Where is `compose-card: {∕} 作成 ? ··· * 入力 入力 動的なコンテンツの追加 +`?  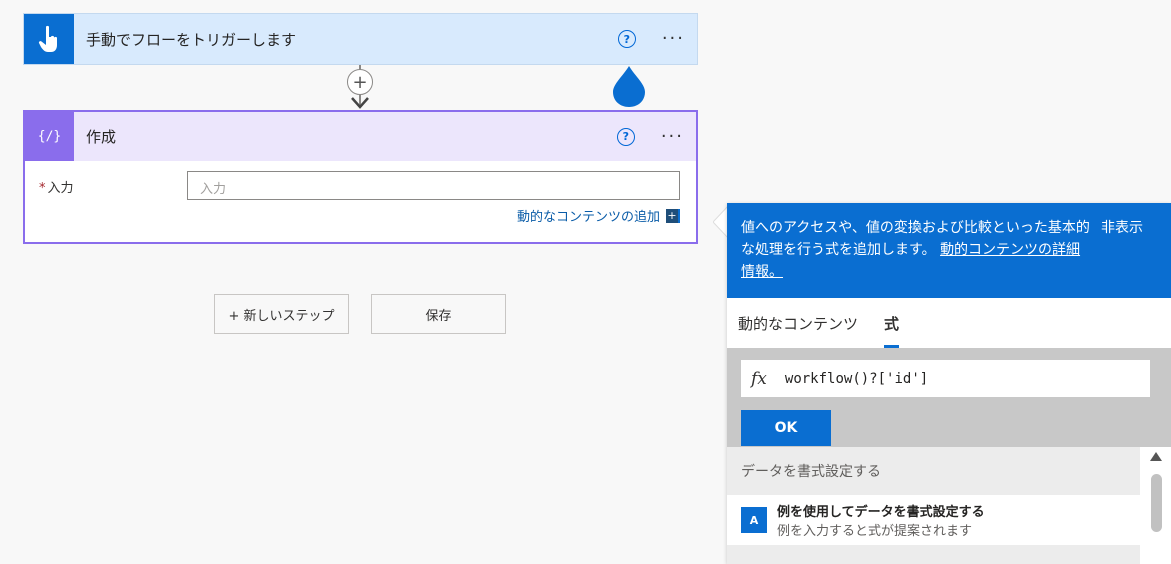
compose-card: {∕} 作成 ? ··· * 入力 入力 動的なコンテンツの追加 + is located at coordinates (360, 177).